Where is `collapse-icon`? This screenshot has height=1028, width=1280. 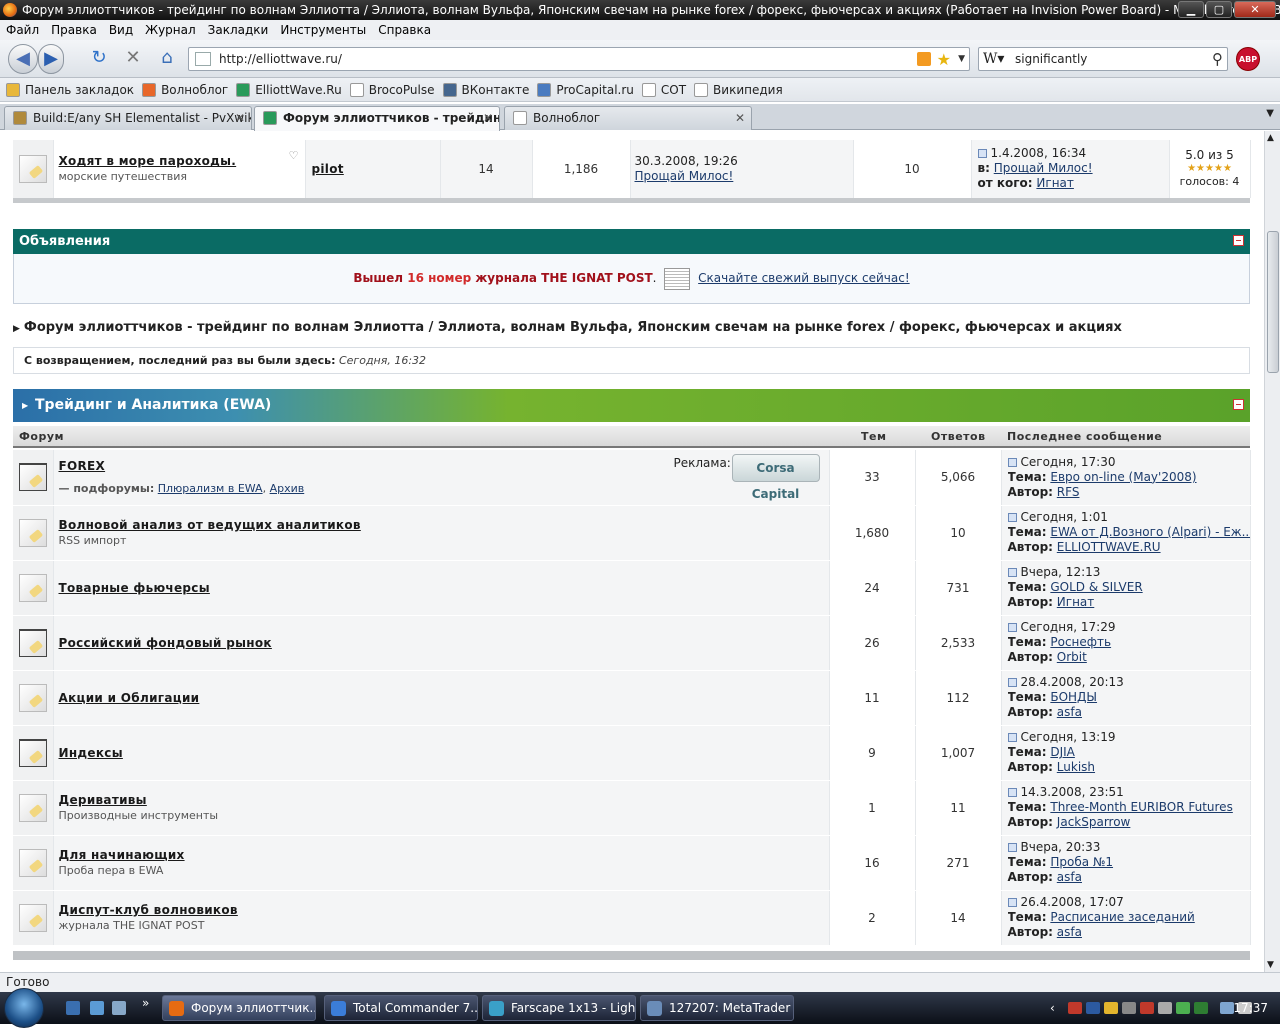
collapse-icon is located at coordinates (1238, 240).